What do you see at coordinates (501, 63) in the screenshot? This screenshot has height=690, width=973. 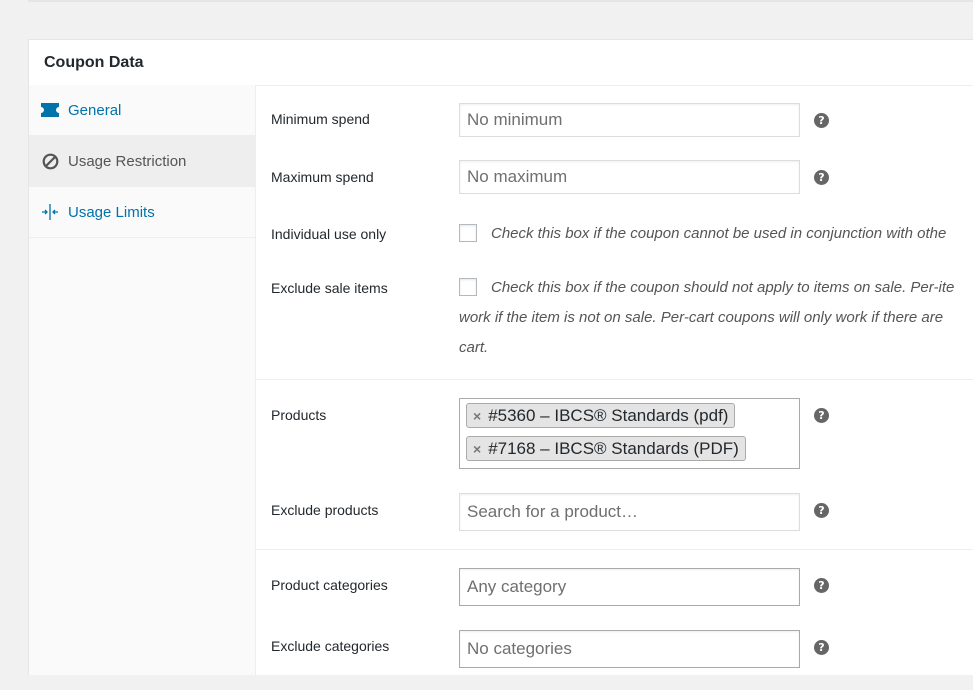 I see `panel-header: Coupon Data` at bounding box center [501, 63].